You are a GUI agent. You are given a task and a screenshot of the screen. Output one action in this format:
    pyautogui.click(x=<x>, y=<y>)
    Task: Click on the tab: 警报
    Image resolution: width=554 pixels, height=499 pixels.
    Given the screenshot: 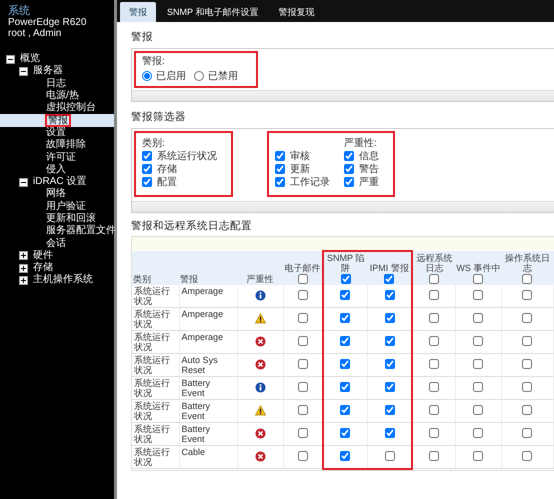 What is the action you would take?
    pyautogui.click(x=138, y=12)
    